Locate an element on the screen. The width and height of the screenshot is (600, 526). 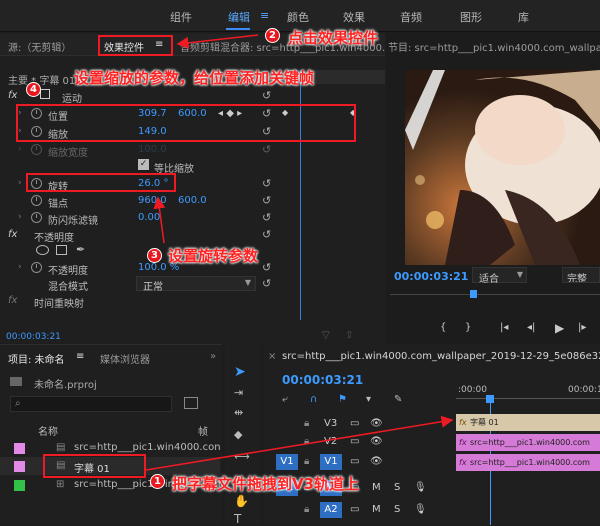
callout-set-rotation: 设置旋转参数 is located at coordinates (213, 256).